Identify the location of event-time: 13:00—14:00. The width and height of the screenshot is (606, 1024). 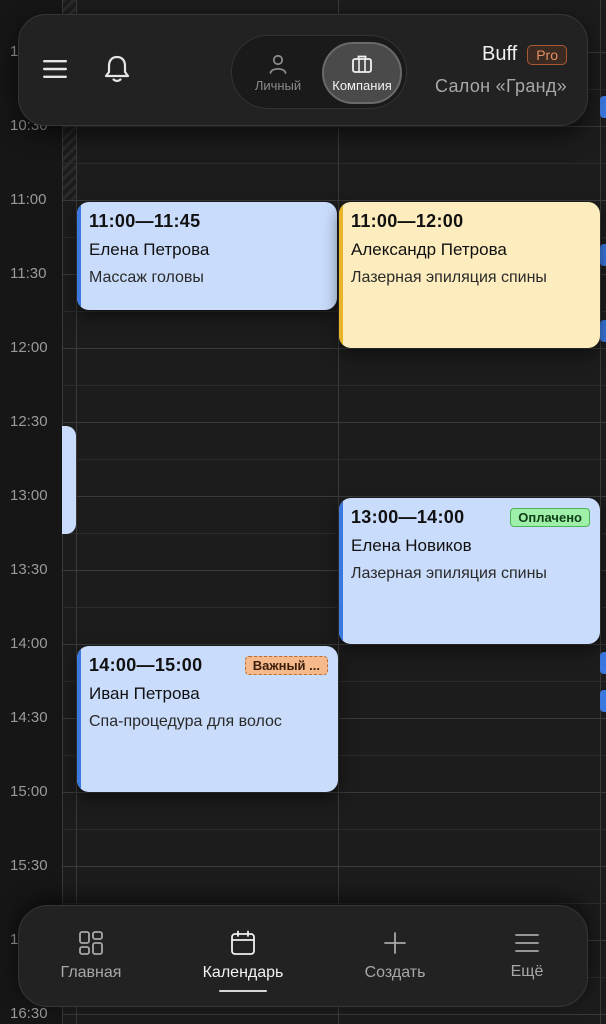
(408, 517).